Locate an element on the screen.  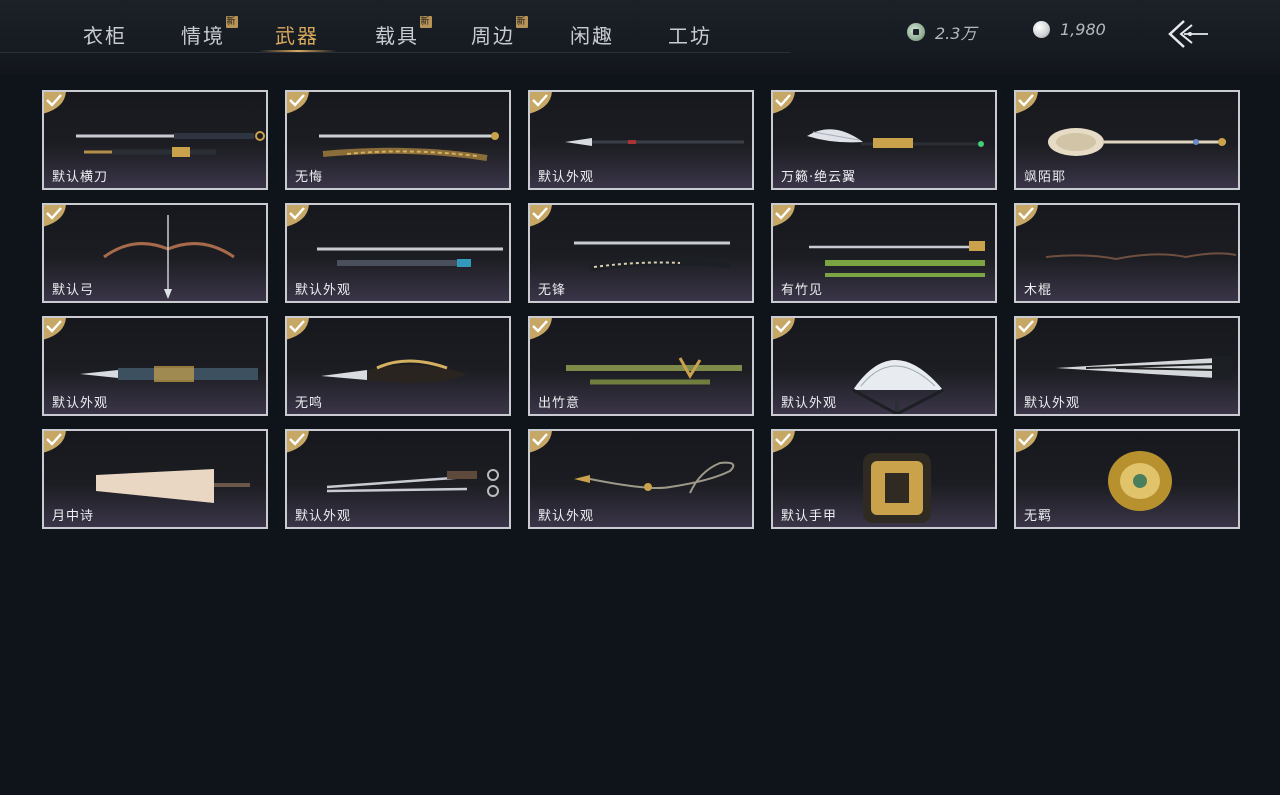
weapon-name: 月中诗 is located at coordinates (73, 516).